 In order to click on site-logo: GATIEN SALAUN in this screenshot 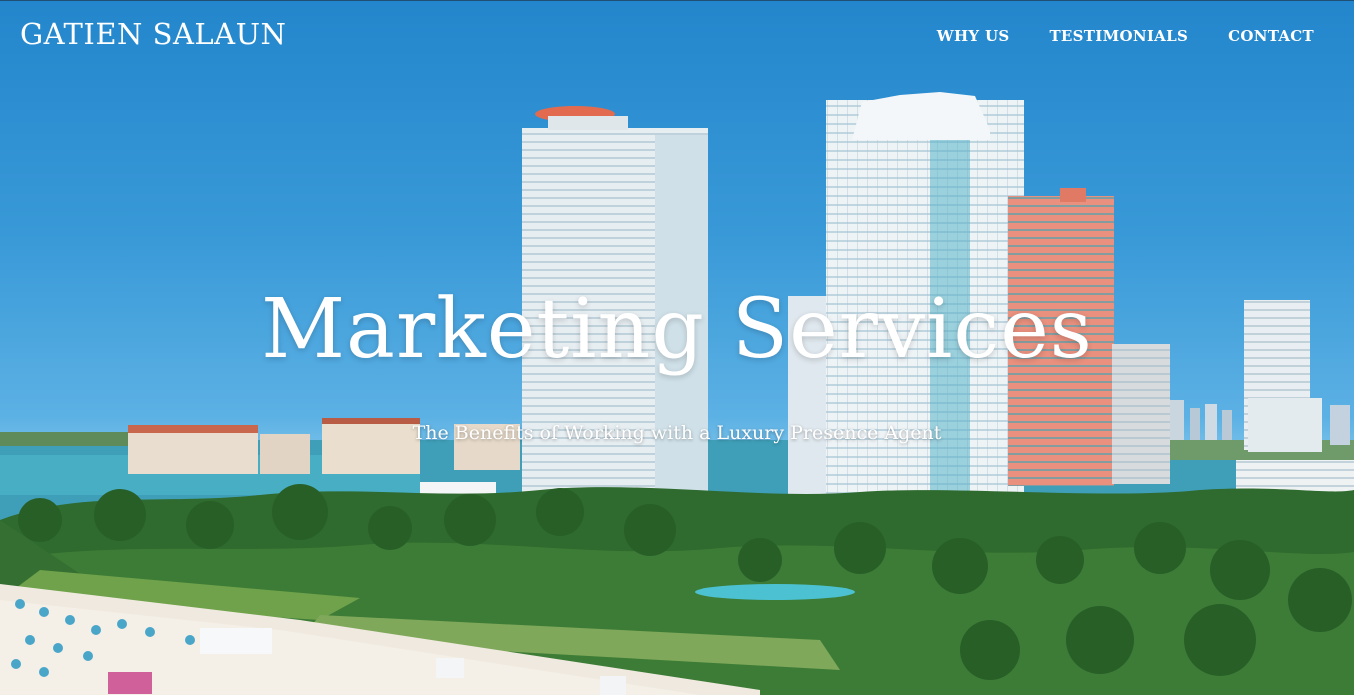, I will do `click(153, 34)`.